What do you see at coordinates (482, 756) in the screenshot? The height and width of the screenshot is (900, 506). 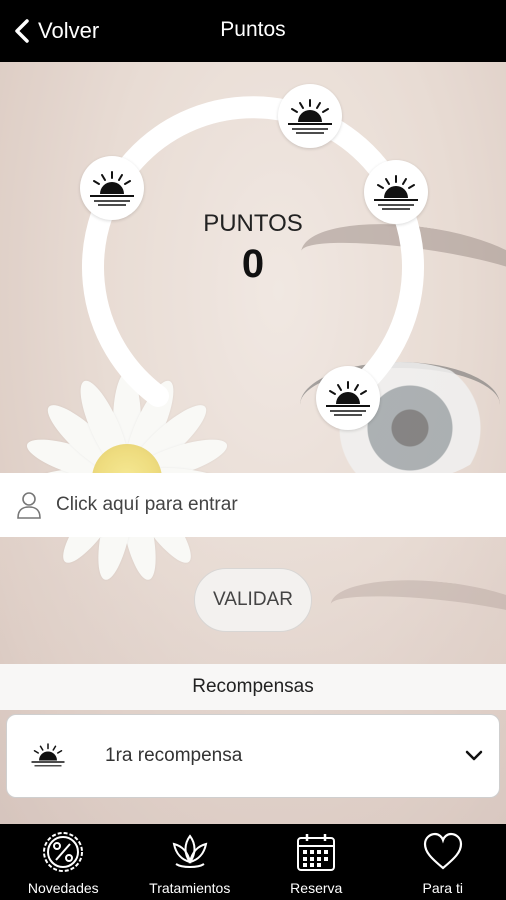 I see `chevron-down-icon` at bounding box center [482, 756].